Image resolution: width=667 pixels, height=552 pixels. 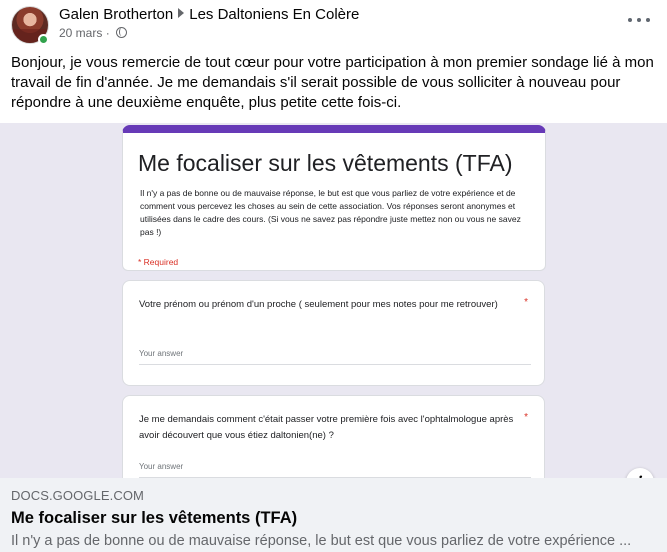 What do you see at coordinates (630, 20) in the screenshot?
I see `more-horizontal-icon` at bounding box center [630, 20].